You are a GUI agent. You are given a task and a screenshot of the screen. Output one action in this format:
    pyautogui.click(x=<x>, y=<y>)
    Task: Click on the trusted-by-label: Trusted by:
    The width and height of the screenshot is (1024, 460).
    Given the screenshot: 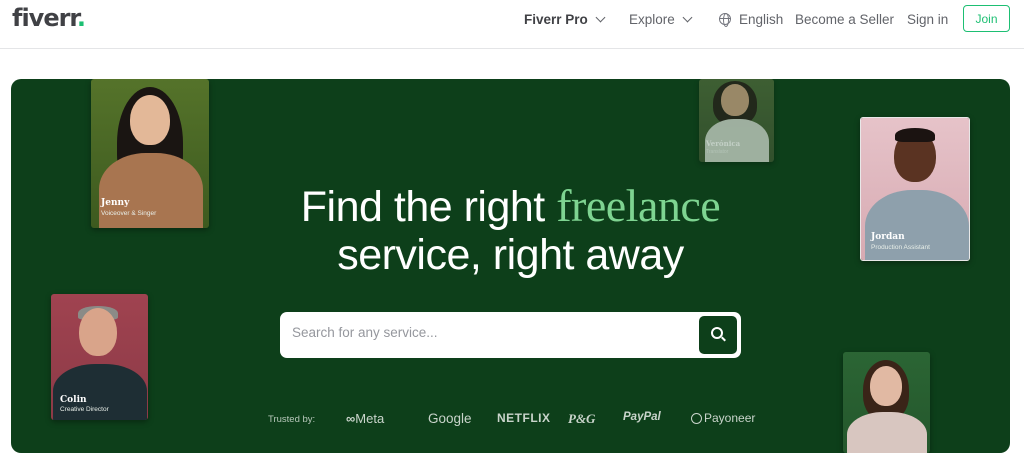 What is the action you would take?
    pyautogui.click(x=292, y=419)
    